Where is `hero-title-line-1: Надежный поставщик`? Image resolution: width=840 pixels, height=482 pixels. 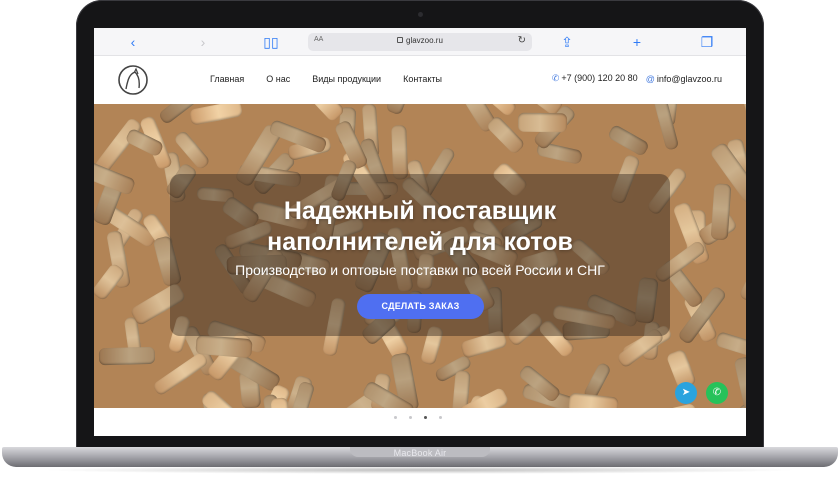 hero-title-line-1: Надежный поставщик is located at coordinates (420, 211).